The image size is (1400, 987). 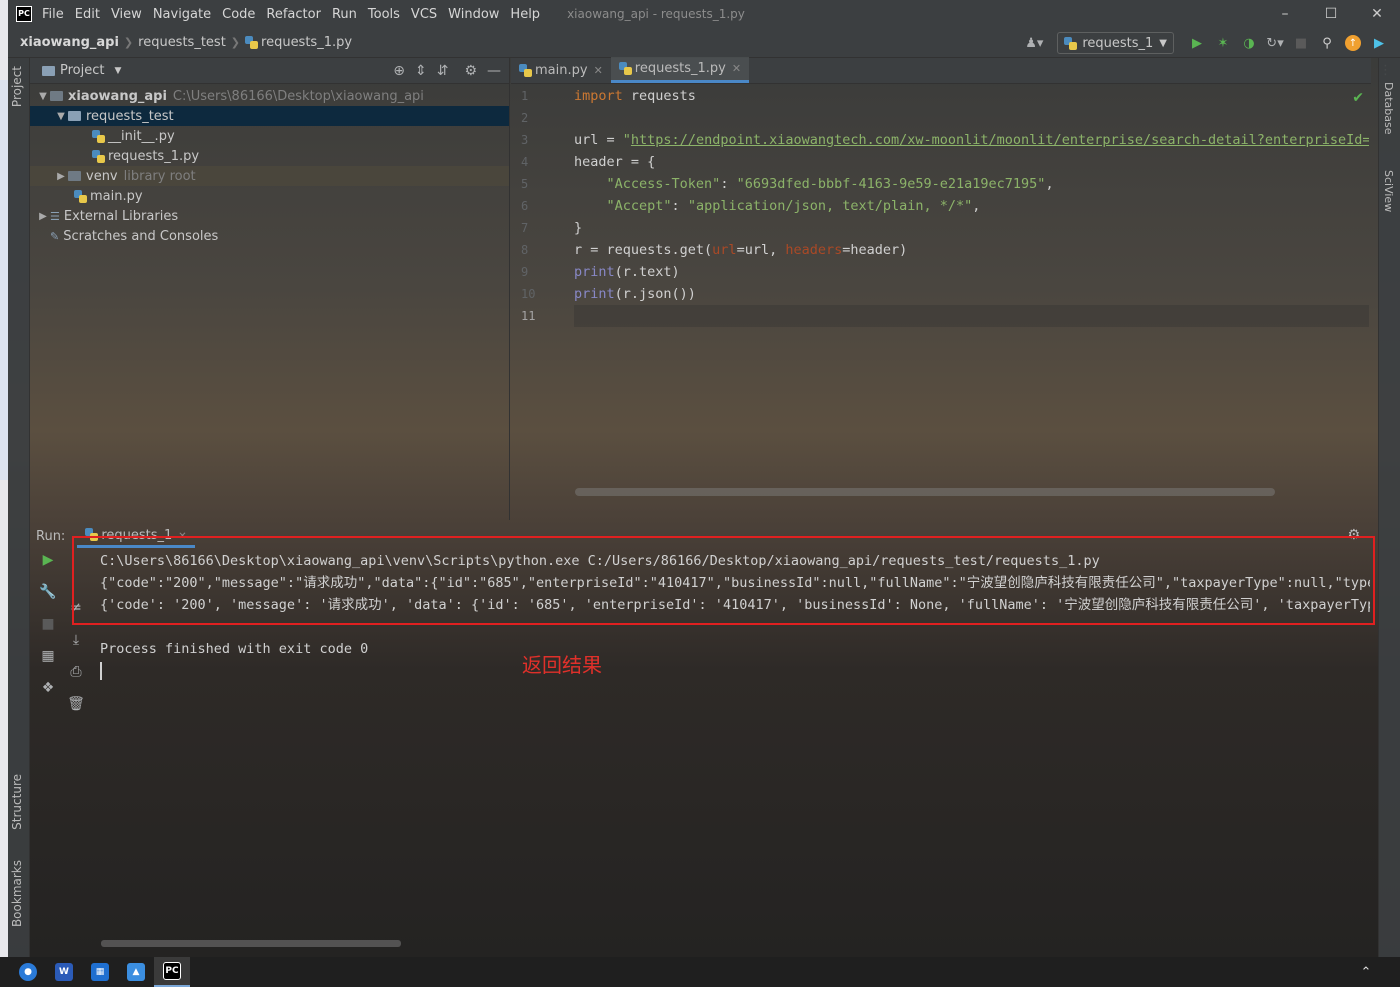 What do you see at coordinates (384, 14) in the screenshot?
I see `menu-tools: Tools` at bounding box center [384, 14].